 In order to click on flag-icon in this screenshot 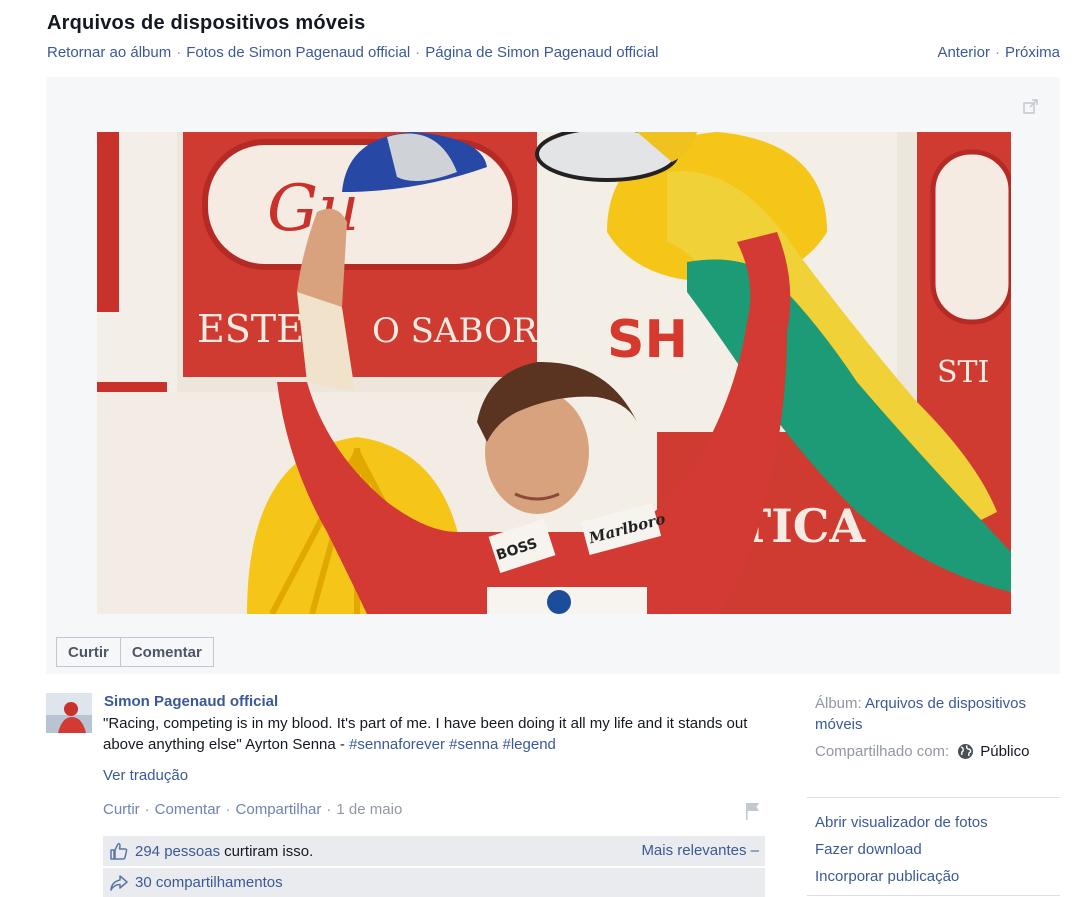, I will do `click(753, 811)`.